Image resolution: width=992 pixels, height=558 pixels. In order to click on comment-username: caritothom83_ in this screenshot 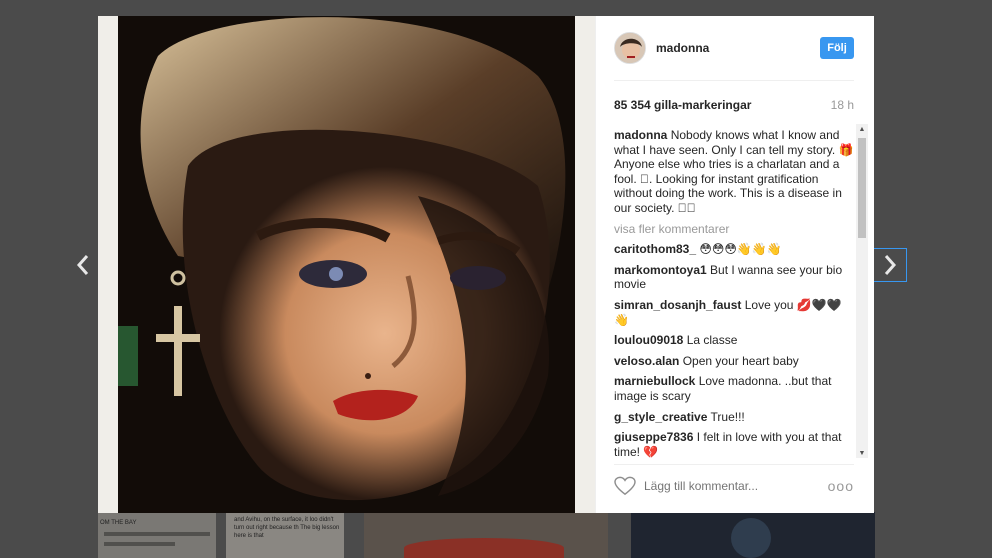, I will do `click(655, 249)`.